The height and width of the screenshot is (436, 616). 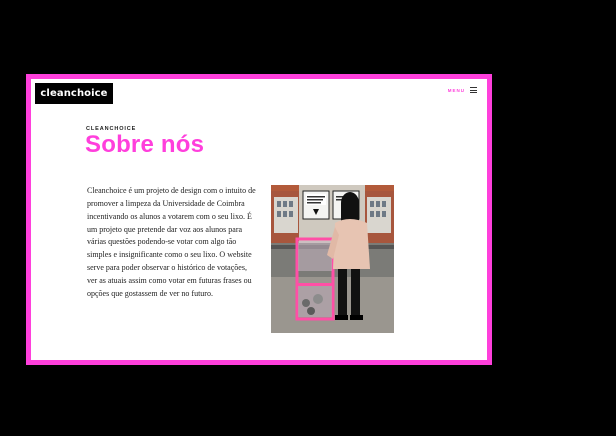 What do you see at coordinates (332, 259) in the screenshot?
I see `project-photo` at bounding box center [332, 259].